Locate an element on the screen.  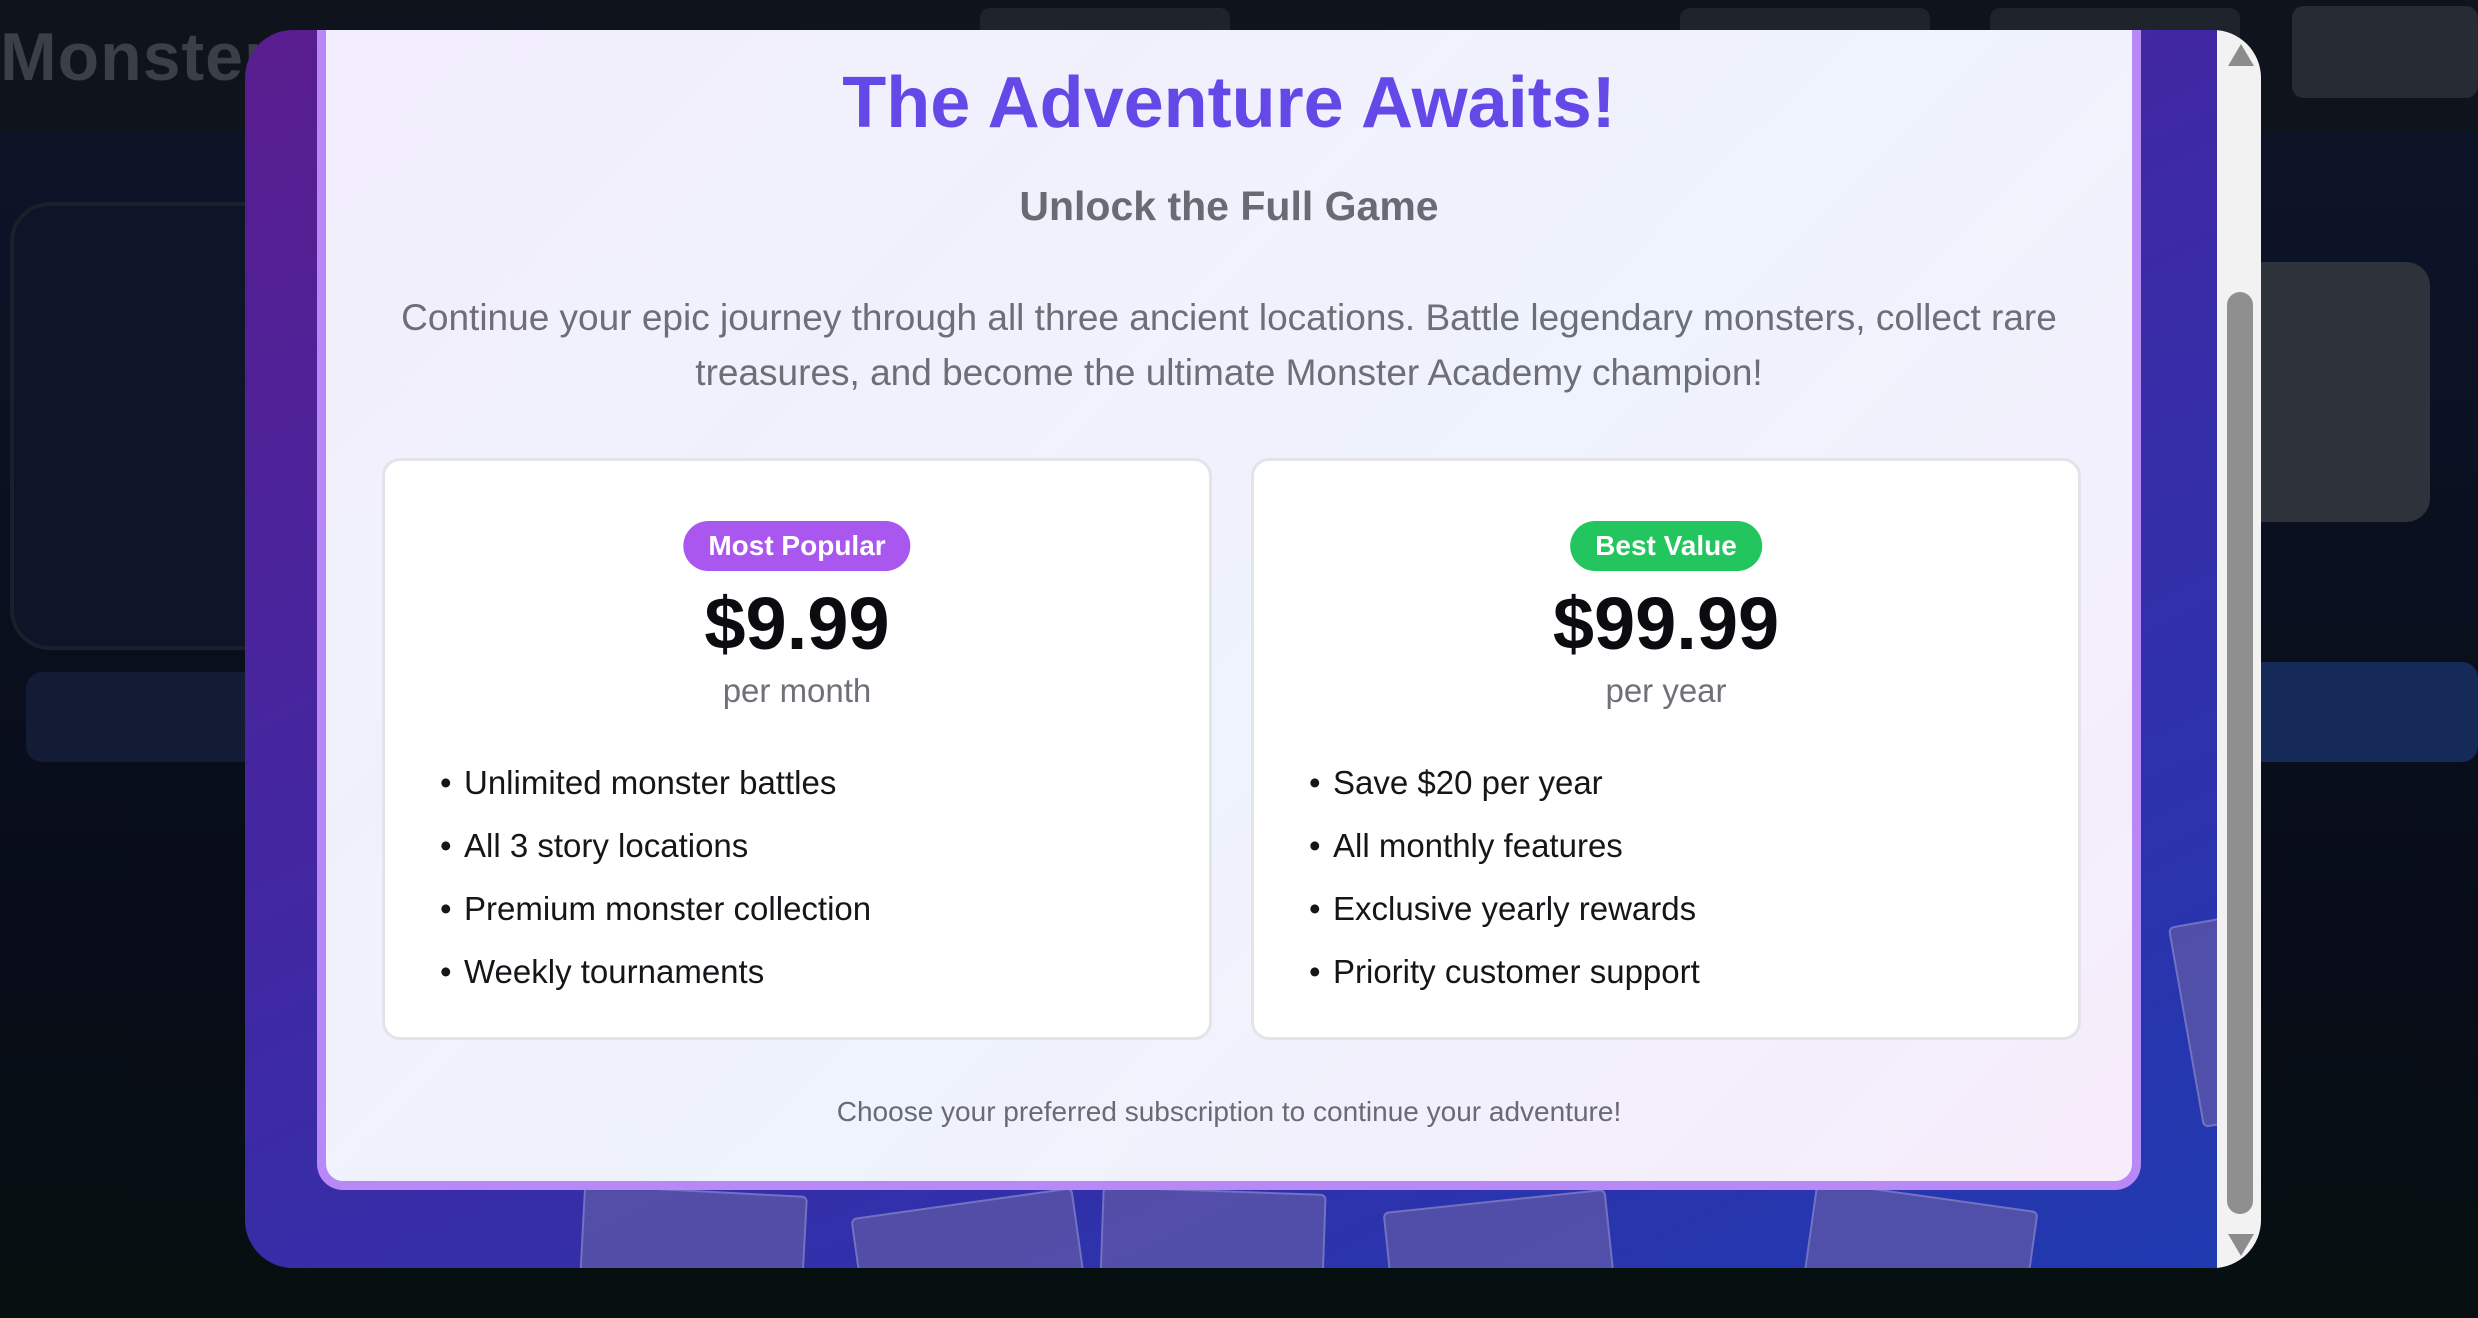
scrollbar-thumb is located at coordinates (2240, 753).